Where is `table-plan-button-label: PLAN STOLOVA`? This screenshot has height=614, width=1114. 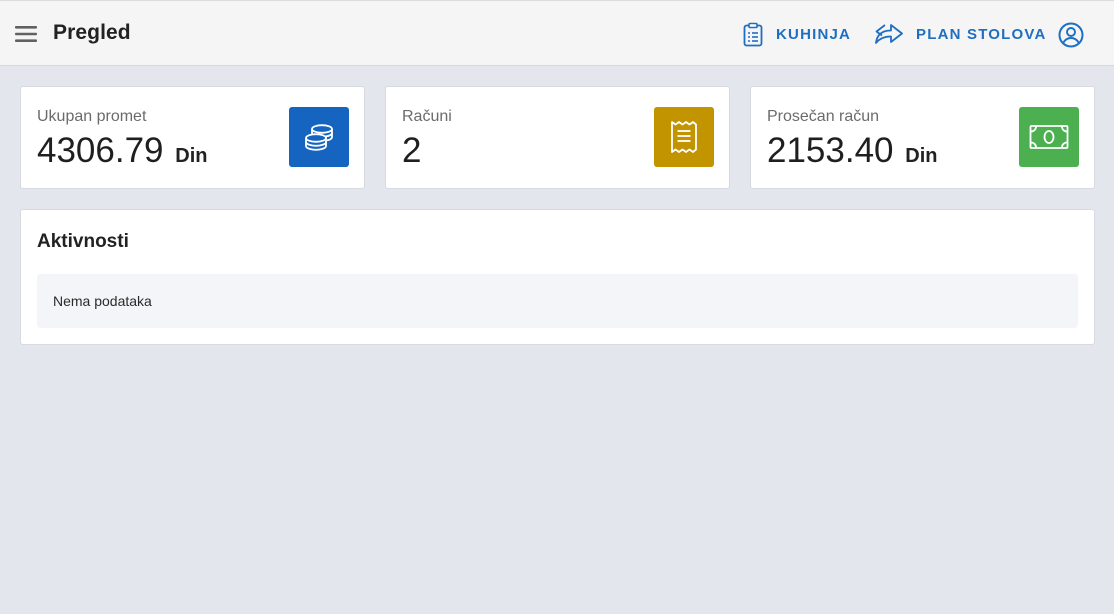 table-plan-button-label: PLAN STOLOVA is located at coordinates (981, 34).